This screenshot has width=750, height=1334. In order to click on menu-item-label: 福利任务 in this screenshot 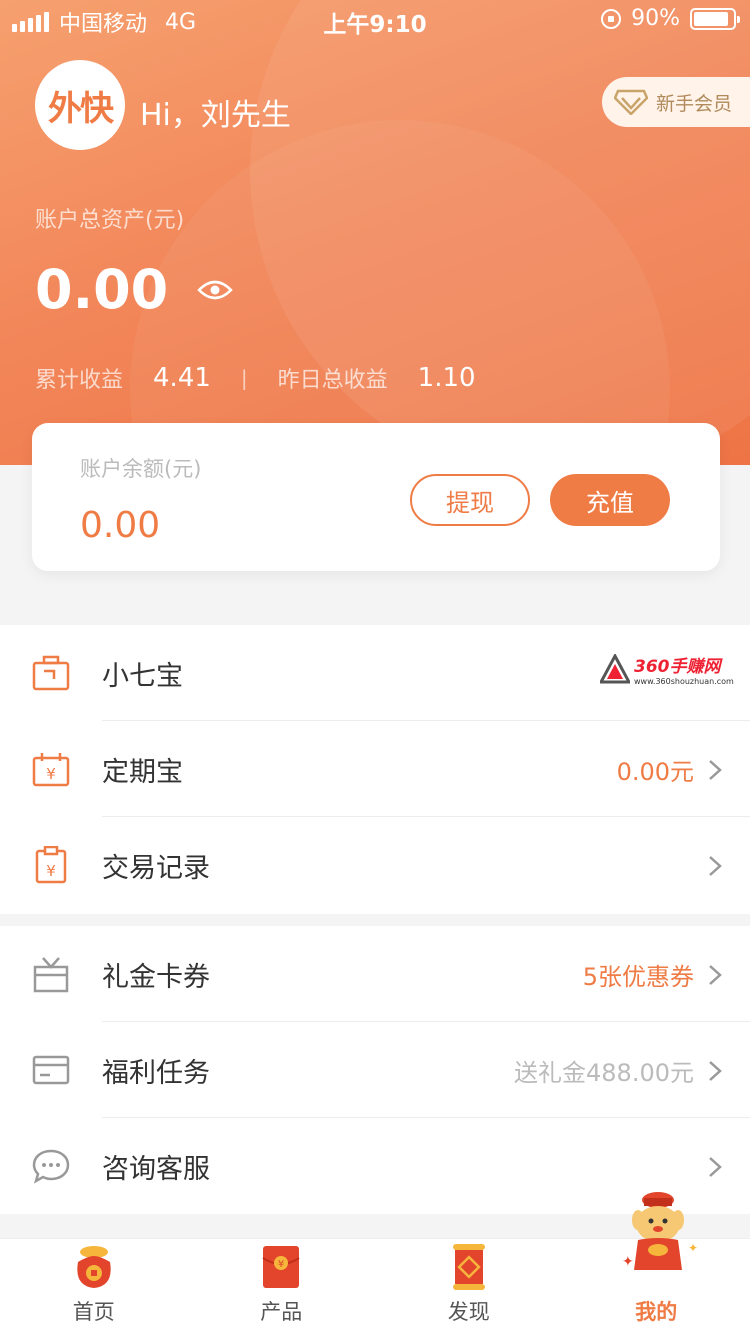, I will do `click(156, 1073)`.